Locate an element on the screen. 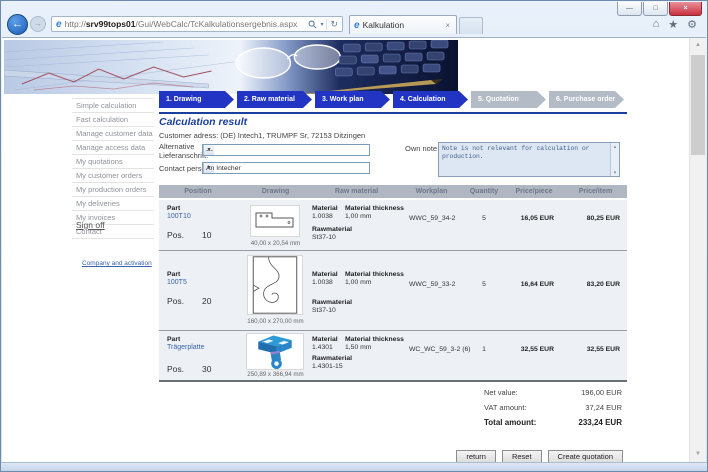 The image size is (708, 472). drawing-dimensions: 250,89 x 366,94 mm is located at coordinates (275, 374).